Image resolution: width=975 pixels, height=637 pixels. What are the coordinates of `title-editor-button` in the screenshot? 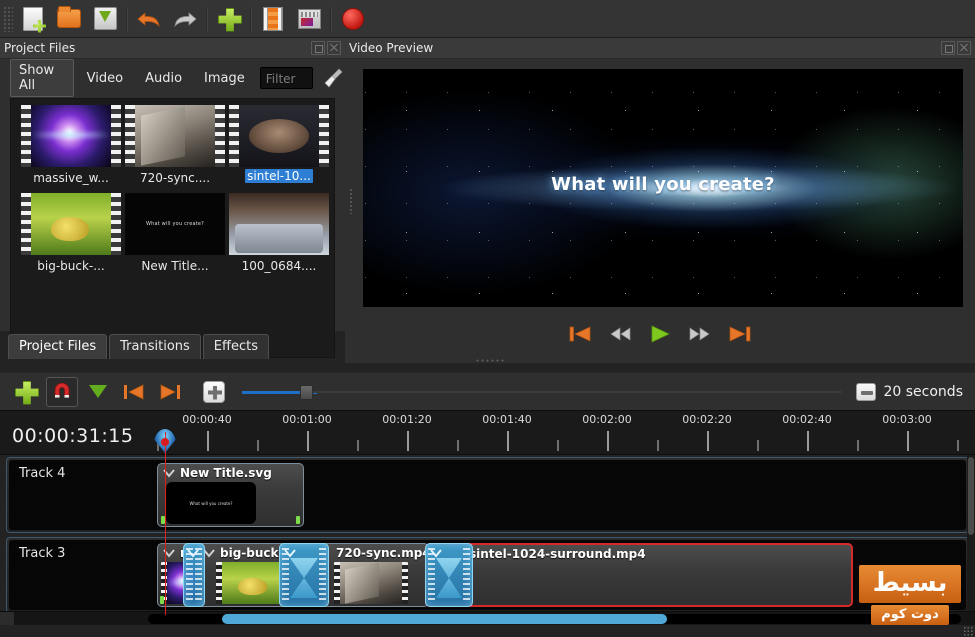 It's located at (309, 19).